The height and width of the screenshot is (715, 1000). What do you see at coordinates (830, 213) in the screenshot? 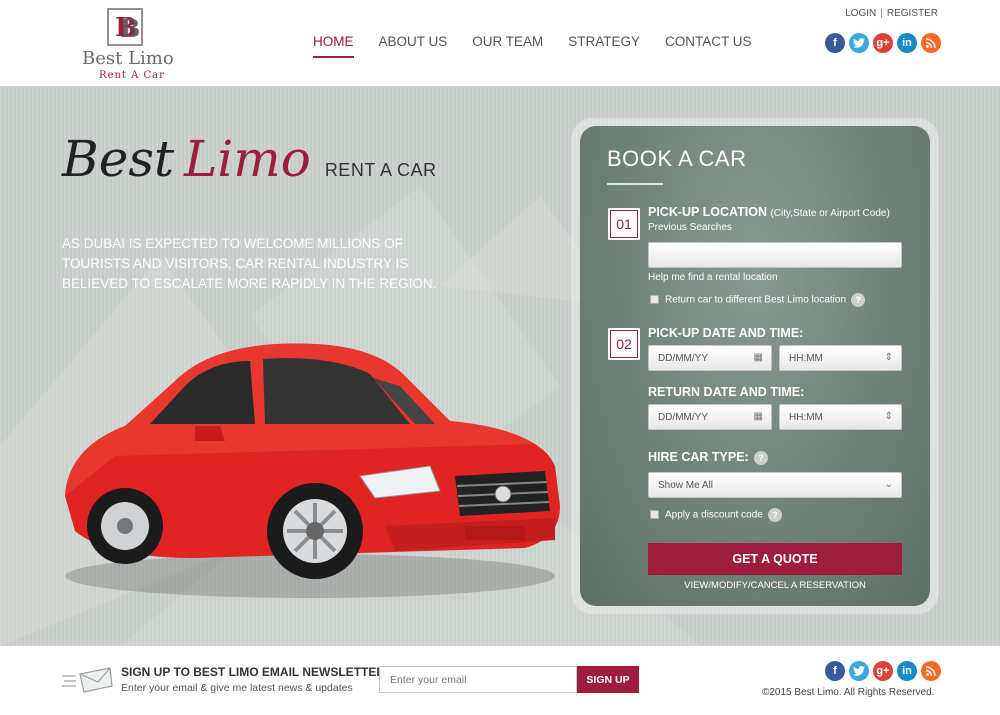
I see `pickup-location-hint: (City,State or Airport Code)` at bounding box center [830, 213].